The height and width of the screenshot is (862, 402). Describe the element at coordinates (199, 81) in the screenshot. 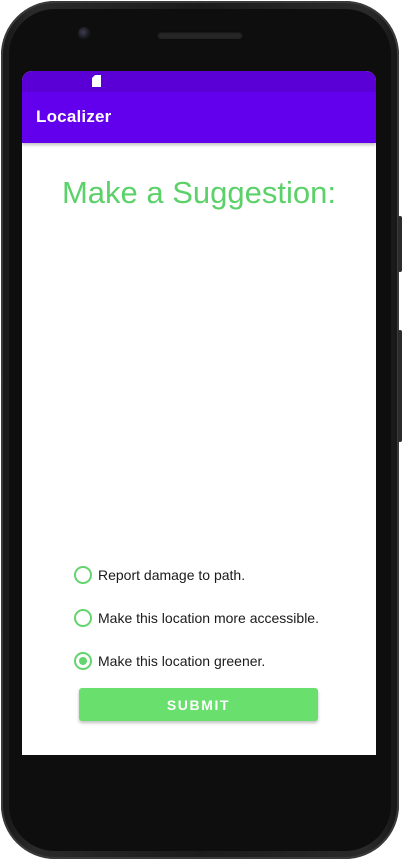

I see `status-bar` at that location.